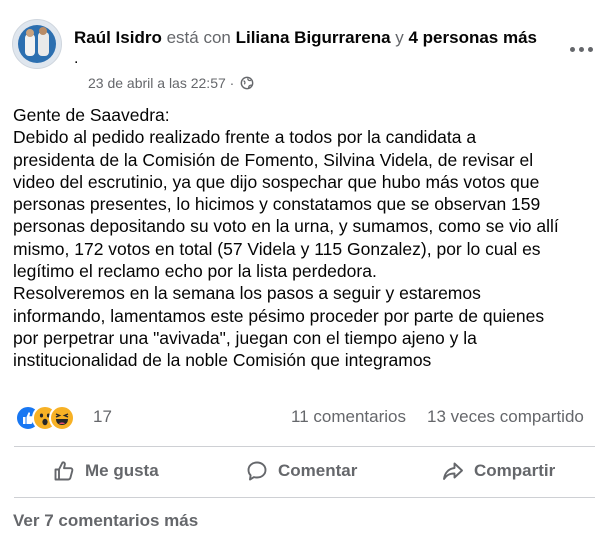  I want to click on avatar-photo, so click(37, 44).